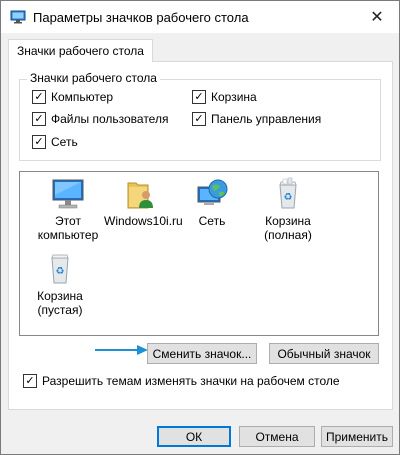 This screenshot has width=400, height=455. Describe the element at coordinates (80, 50) in the screenshot. I see `tab-desktop-icons: Значки рабочего стола` at that location.